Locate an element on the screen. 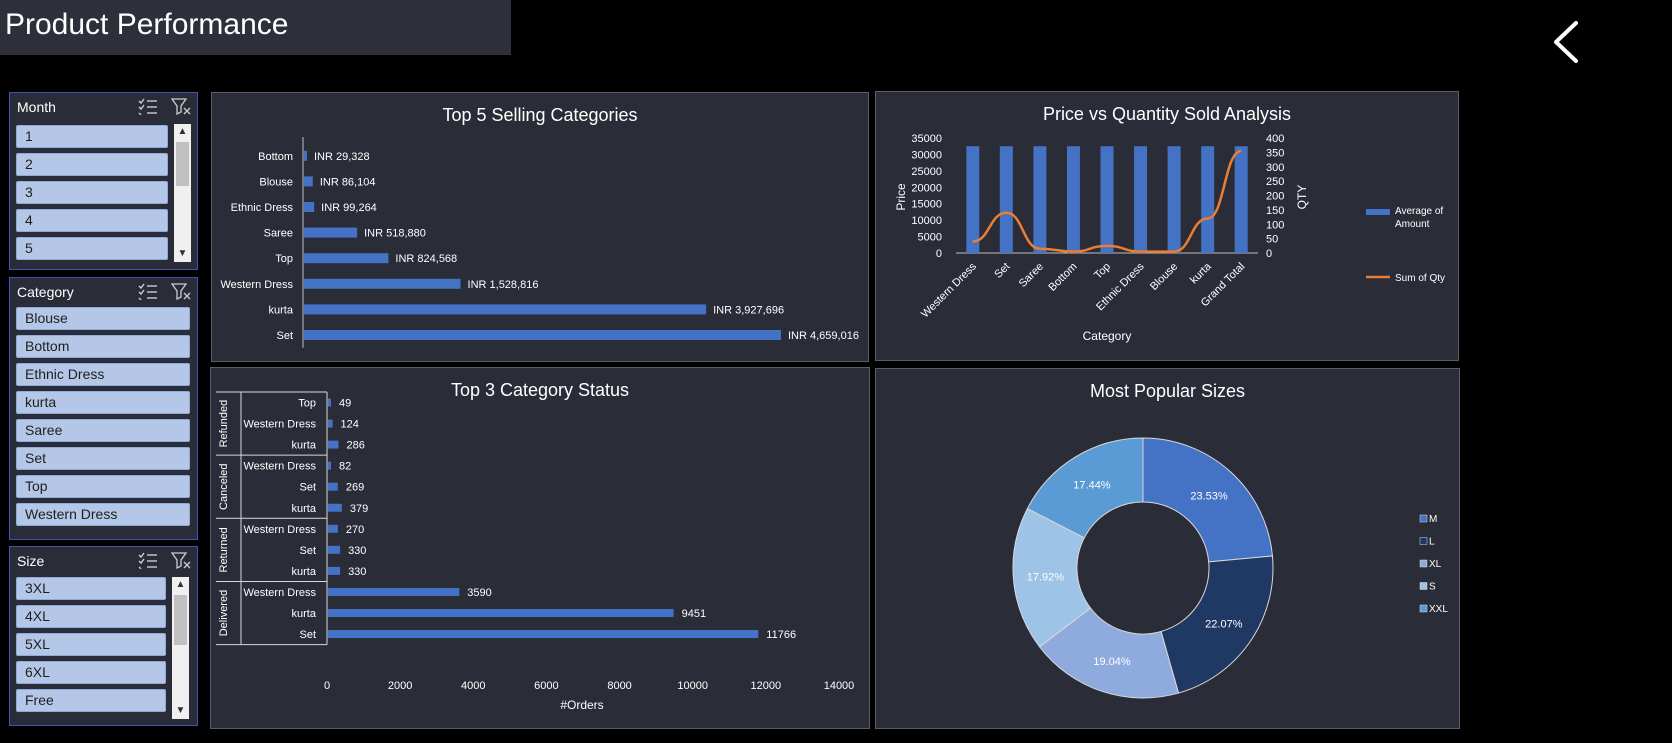  y-tick-label: 30000 is located at coordinates (926, 155).